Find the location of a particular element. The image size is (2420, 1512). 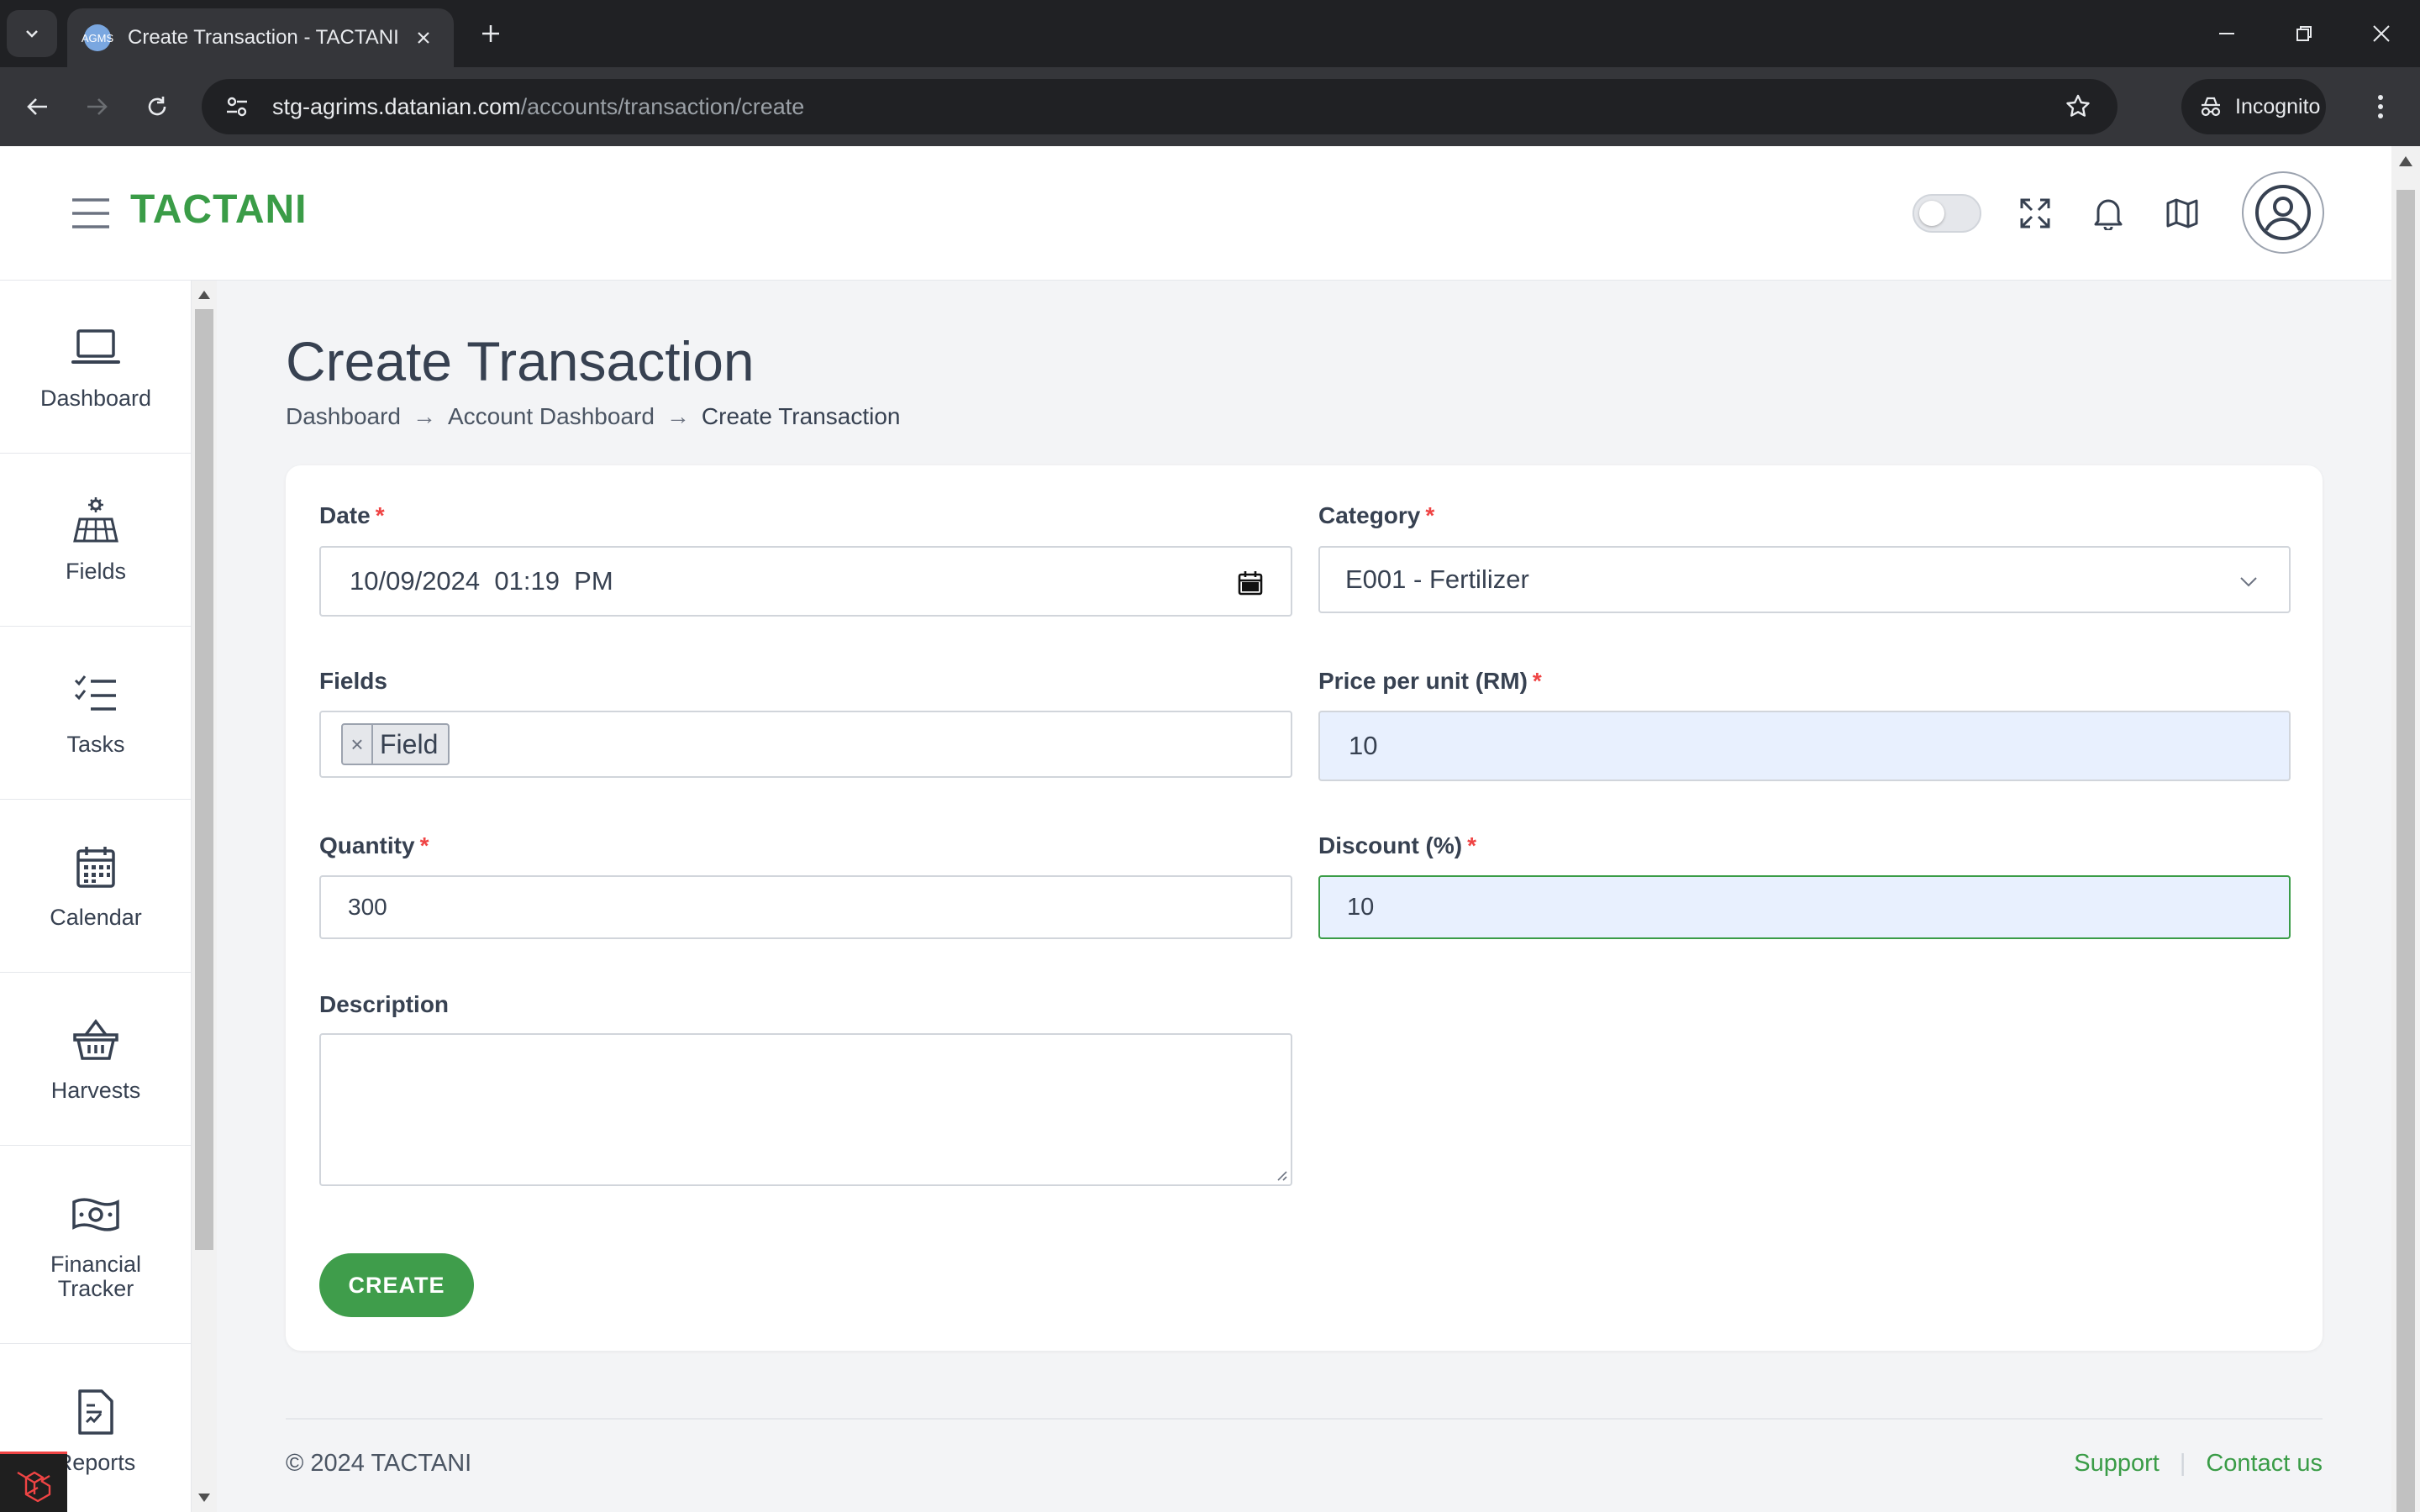

minimize-button is located at coordinates (2227, 33).